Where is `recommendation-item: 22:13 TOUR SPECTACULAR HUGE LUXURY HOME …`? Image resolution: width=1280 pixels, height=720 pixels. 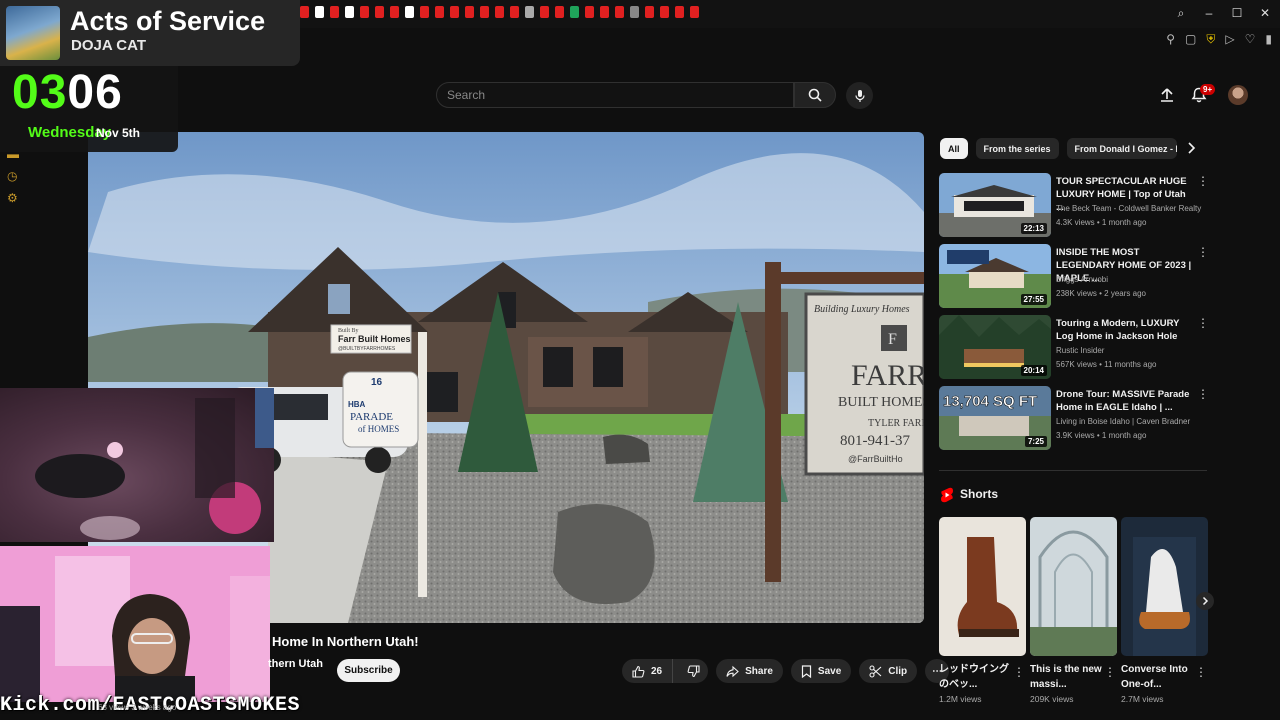
recommendation-item: 22:13 TOUR SPECTACULAR HUGE LUXURY HOME … is located at coordinates (1074, 208).